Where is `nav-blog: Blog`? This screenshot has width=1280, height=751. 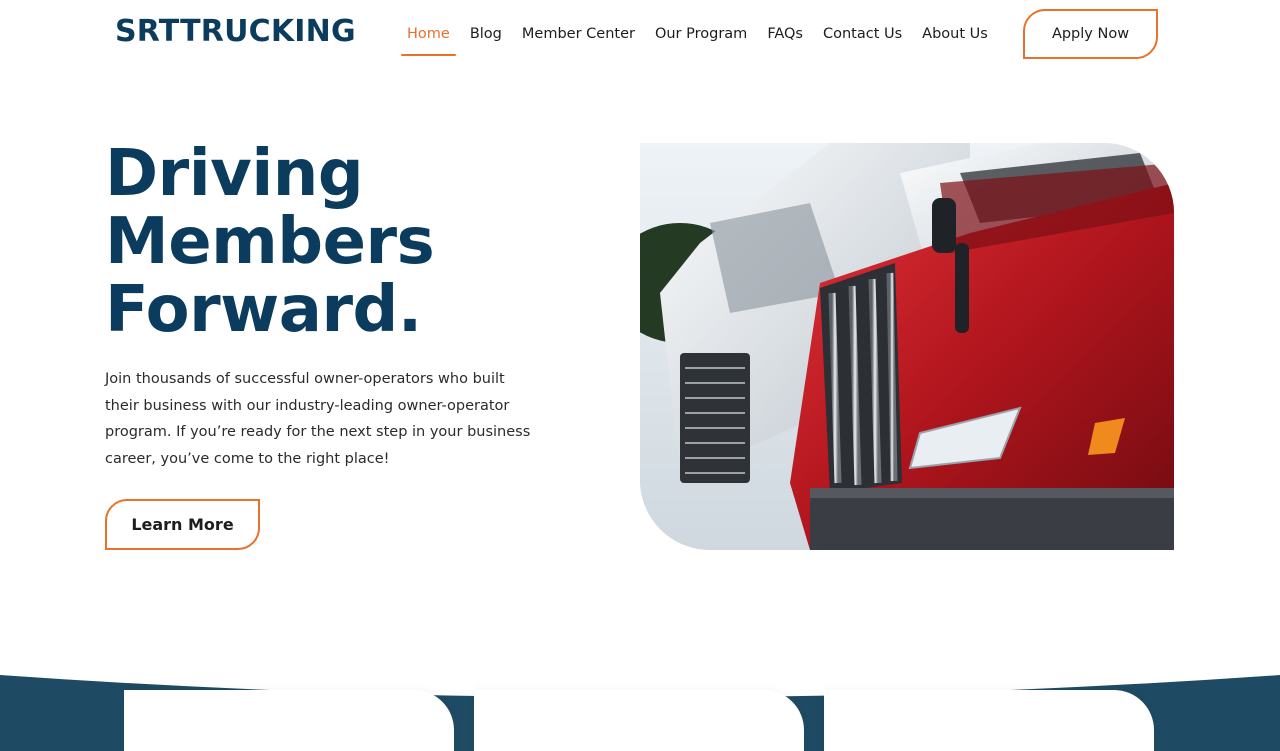 nav-blog: Blog is located at coordinates (486, 39).